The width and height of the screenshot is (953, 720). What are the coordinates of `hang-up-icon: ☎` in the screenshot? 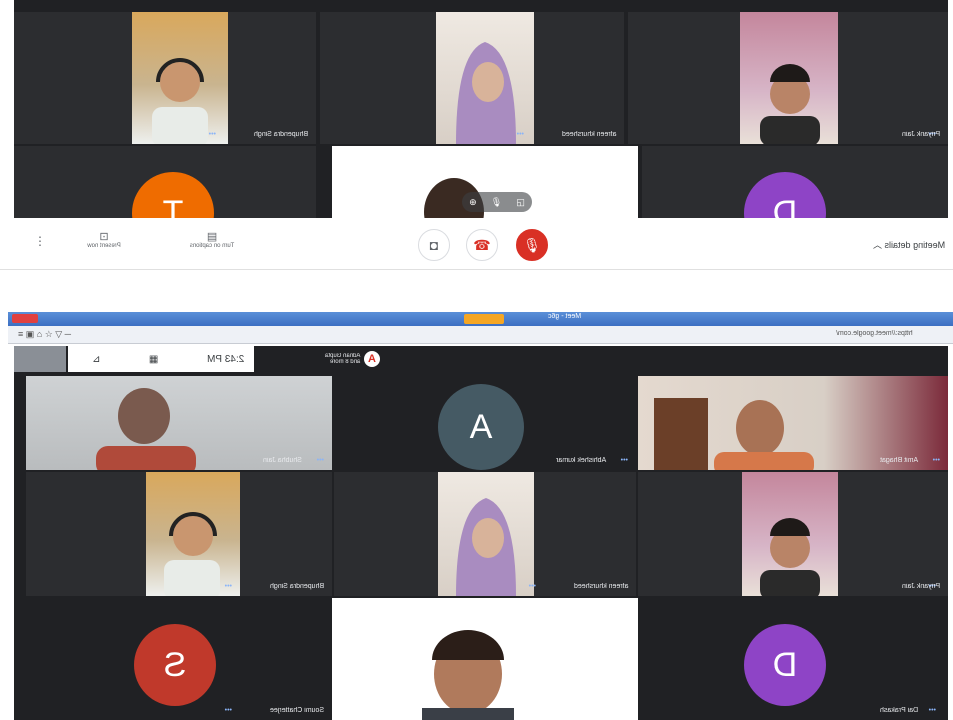 It's located at (482, 244).